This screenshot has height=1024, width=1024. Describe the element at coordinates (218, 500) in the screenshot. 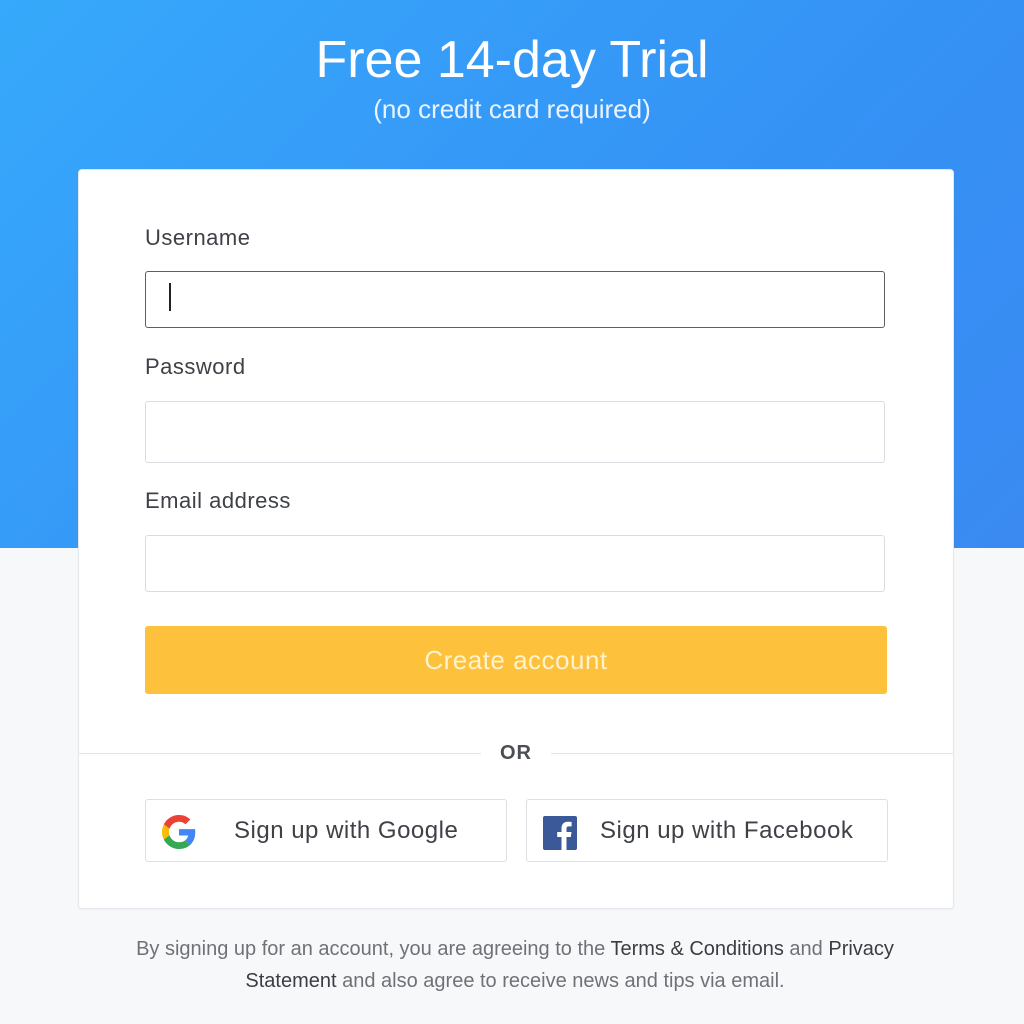

I see `email-label: Email address` at that location.